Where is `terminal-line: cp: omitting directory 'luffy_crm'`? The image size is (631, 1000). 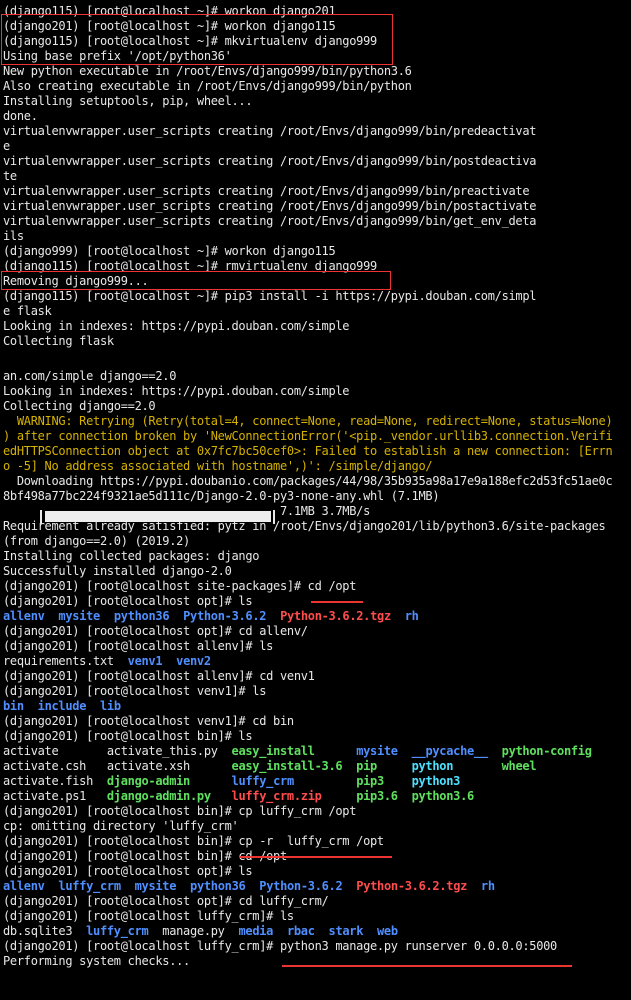 terminal-line: cp: omitting directory 'luffy_crm' is located at coordinates (306, 826).